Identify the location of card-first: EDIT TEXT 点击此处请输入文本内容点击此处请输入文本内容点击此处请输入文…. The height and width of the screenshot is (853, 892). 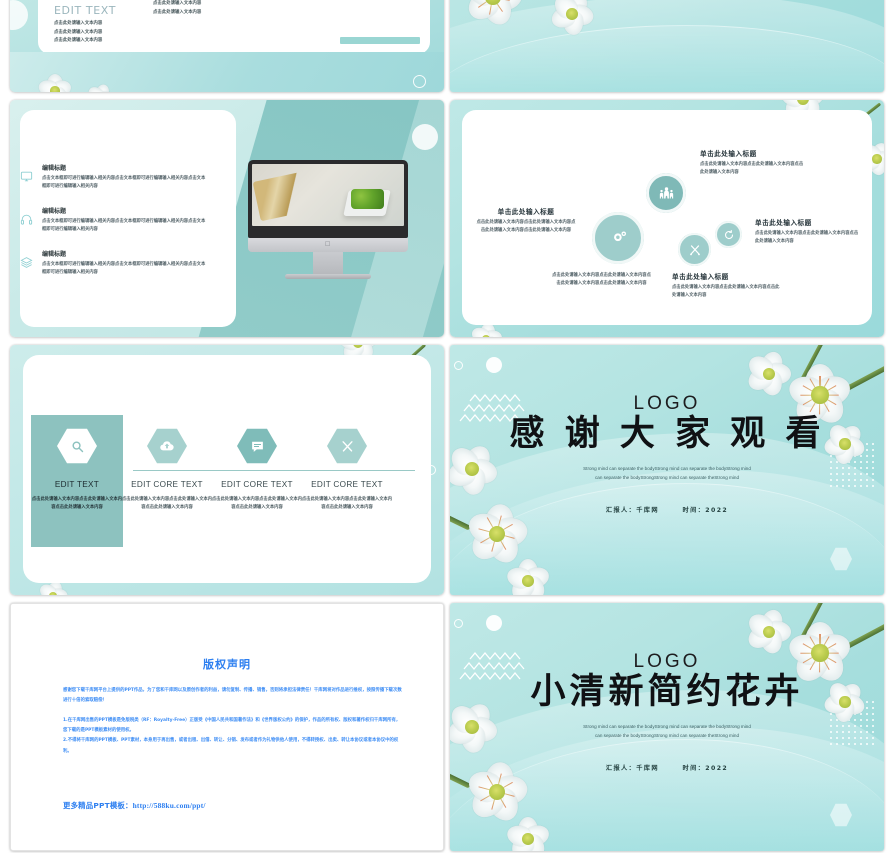
(77, 496).